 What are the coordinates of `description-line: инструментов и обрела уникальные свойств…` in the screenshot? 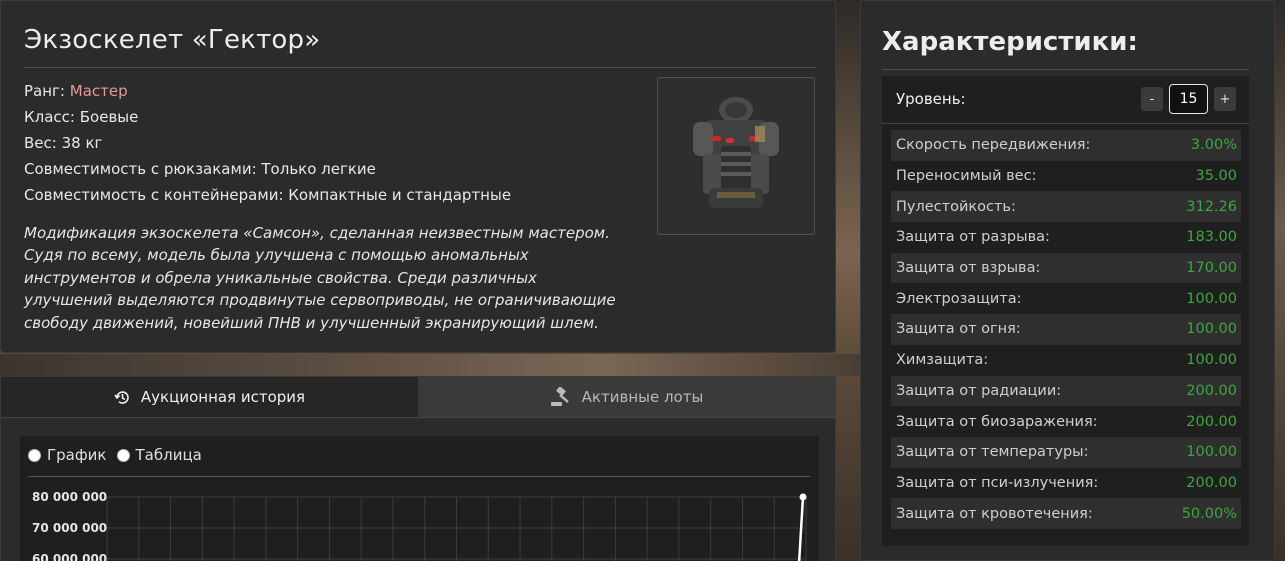 It's located at (280, 277).